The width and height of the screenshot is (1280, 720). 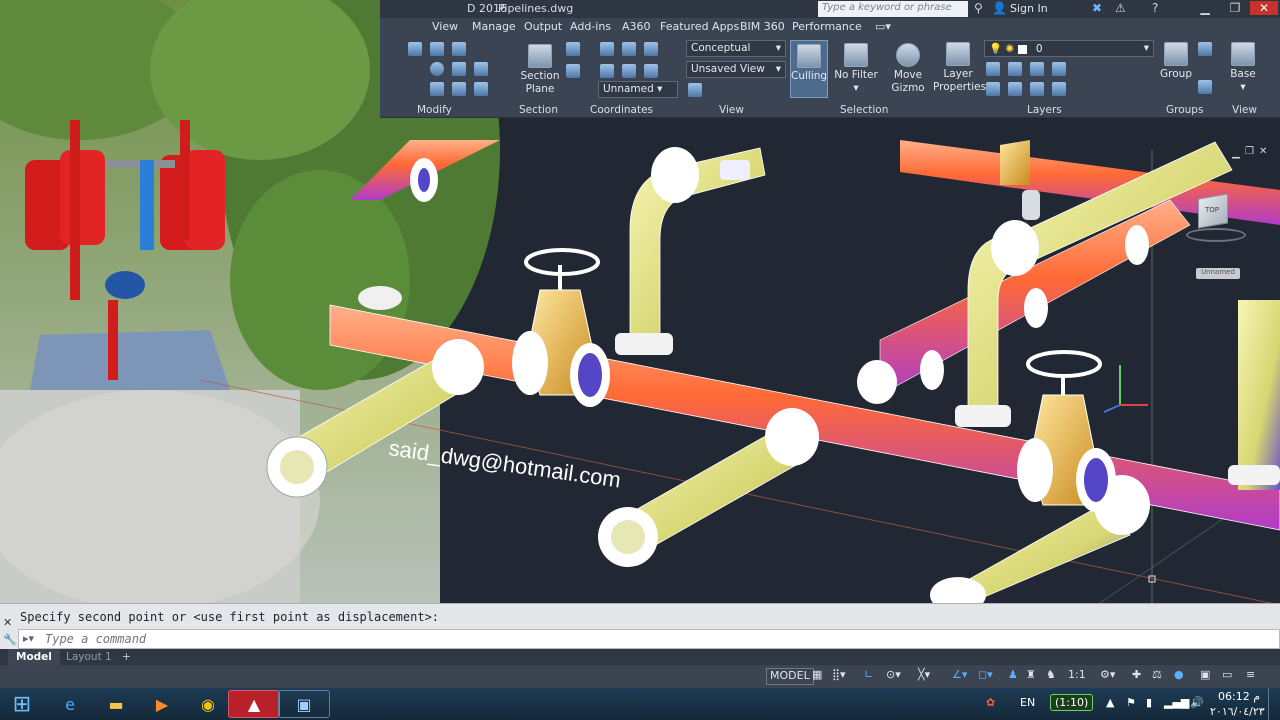 What do you see at coordinates (538, 110) in the screenshot?
I see `panel-label-section: Section` at bounding box center [538, 110].